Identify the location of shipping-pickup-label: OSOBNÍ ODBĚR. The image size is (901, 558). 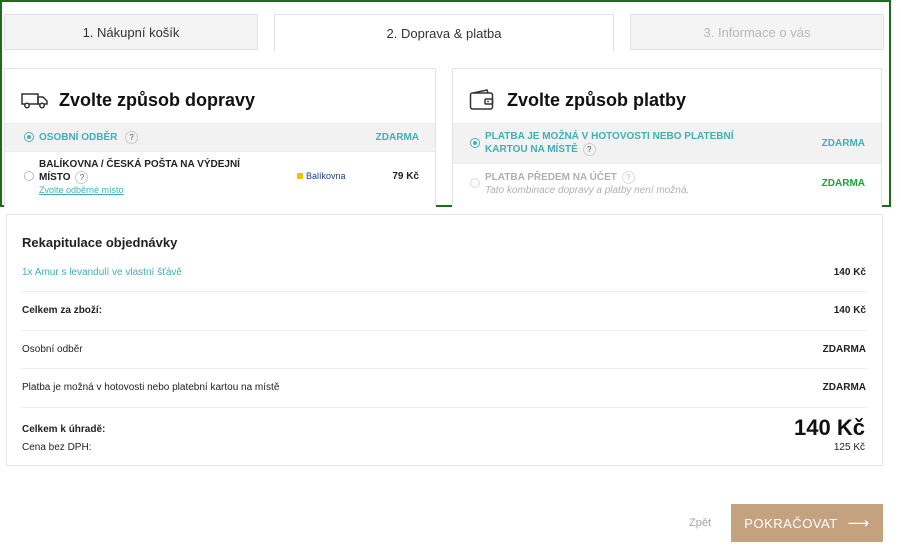
(78, 138).